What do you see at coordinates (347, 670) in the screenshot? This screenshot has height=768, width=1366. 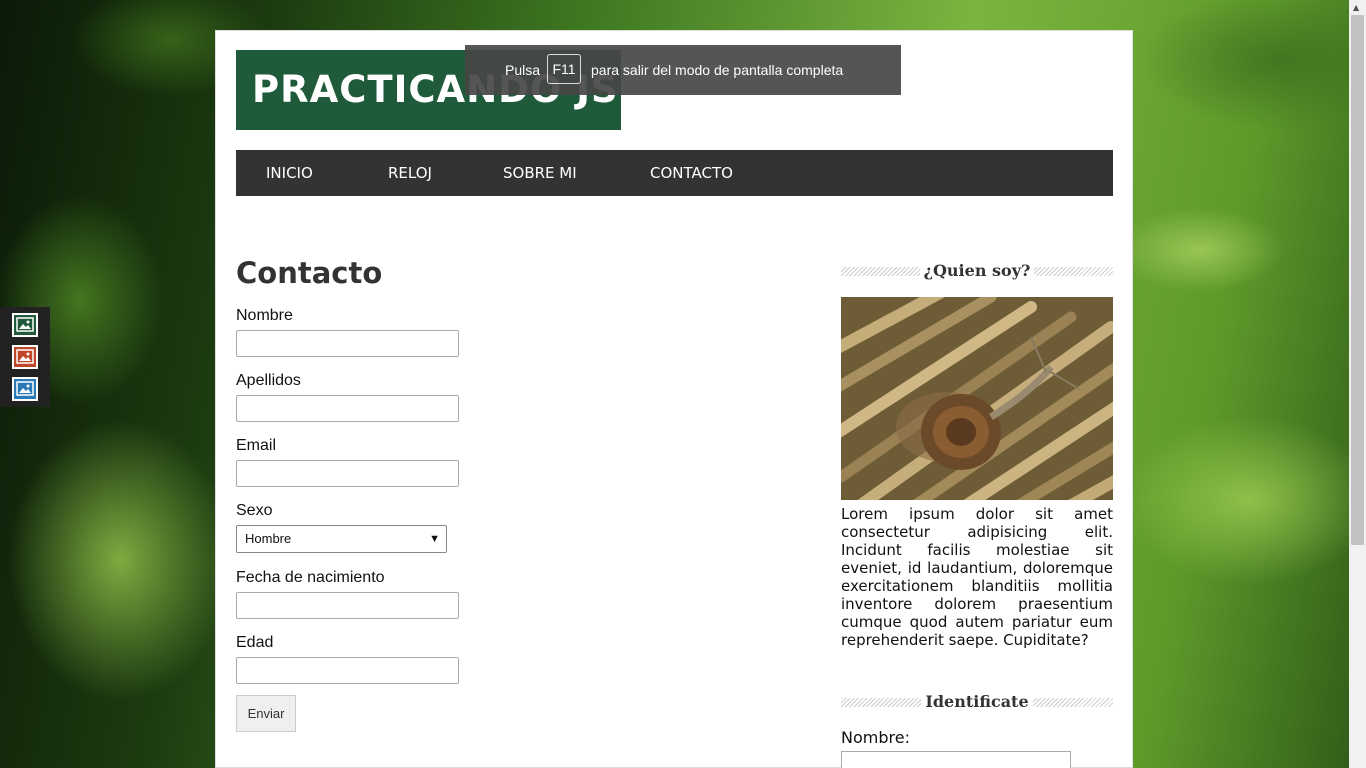 I see `edad-input` at bounding box center [347, 670].